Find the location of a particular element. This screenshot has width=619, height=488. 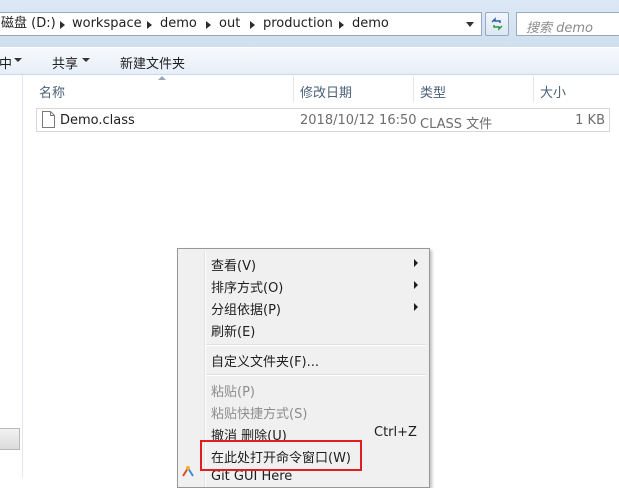

file-date-modified: 2018/10/12 16:50 is located at coordinates (358, 120).